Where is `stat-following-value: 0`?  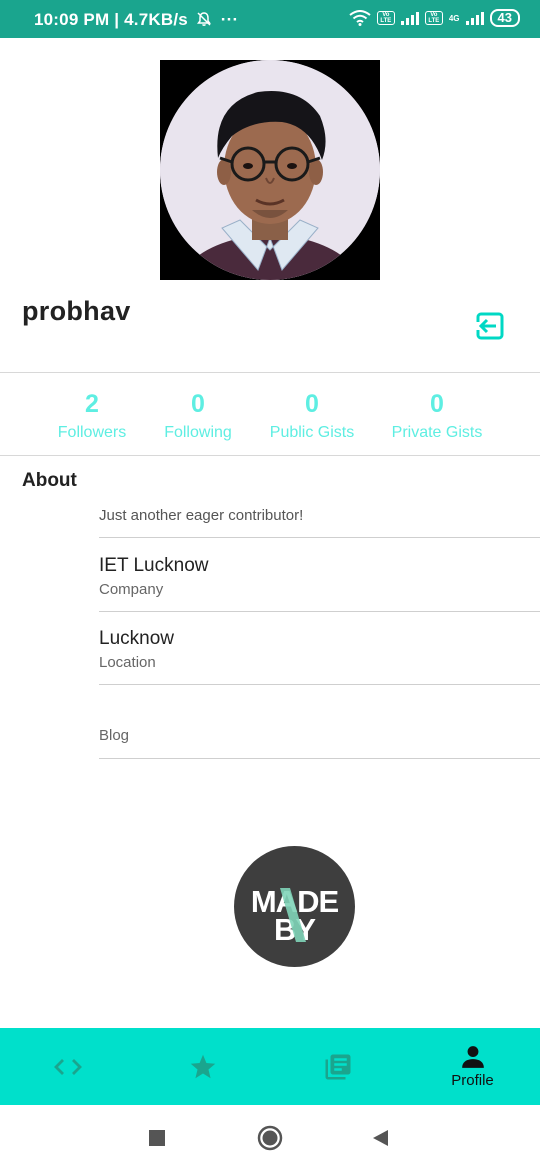 stat-following-value: 0 is located at coordinates (198, 404).